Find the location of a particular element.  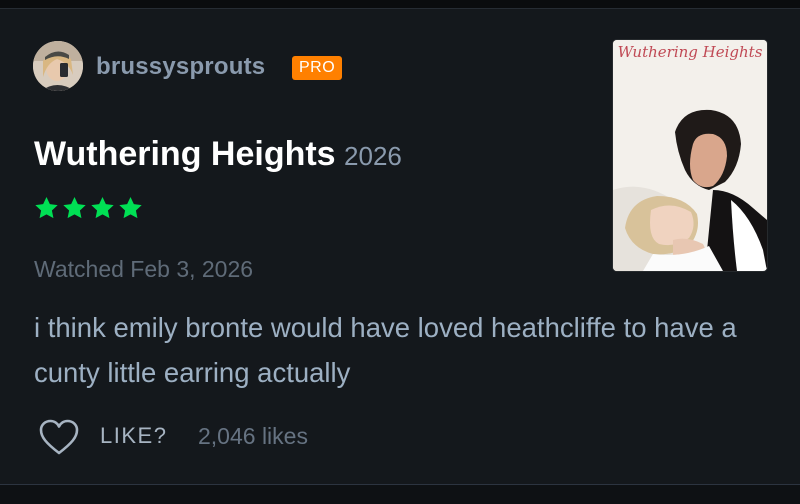

poster-artwork is located at coordinates (690, 155).